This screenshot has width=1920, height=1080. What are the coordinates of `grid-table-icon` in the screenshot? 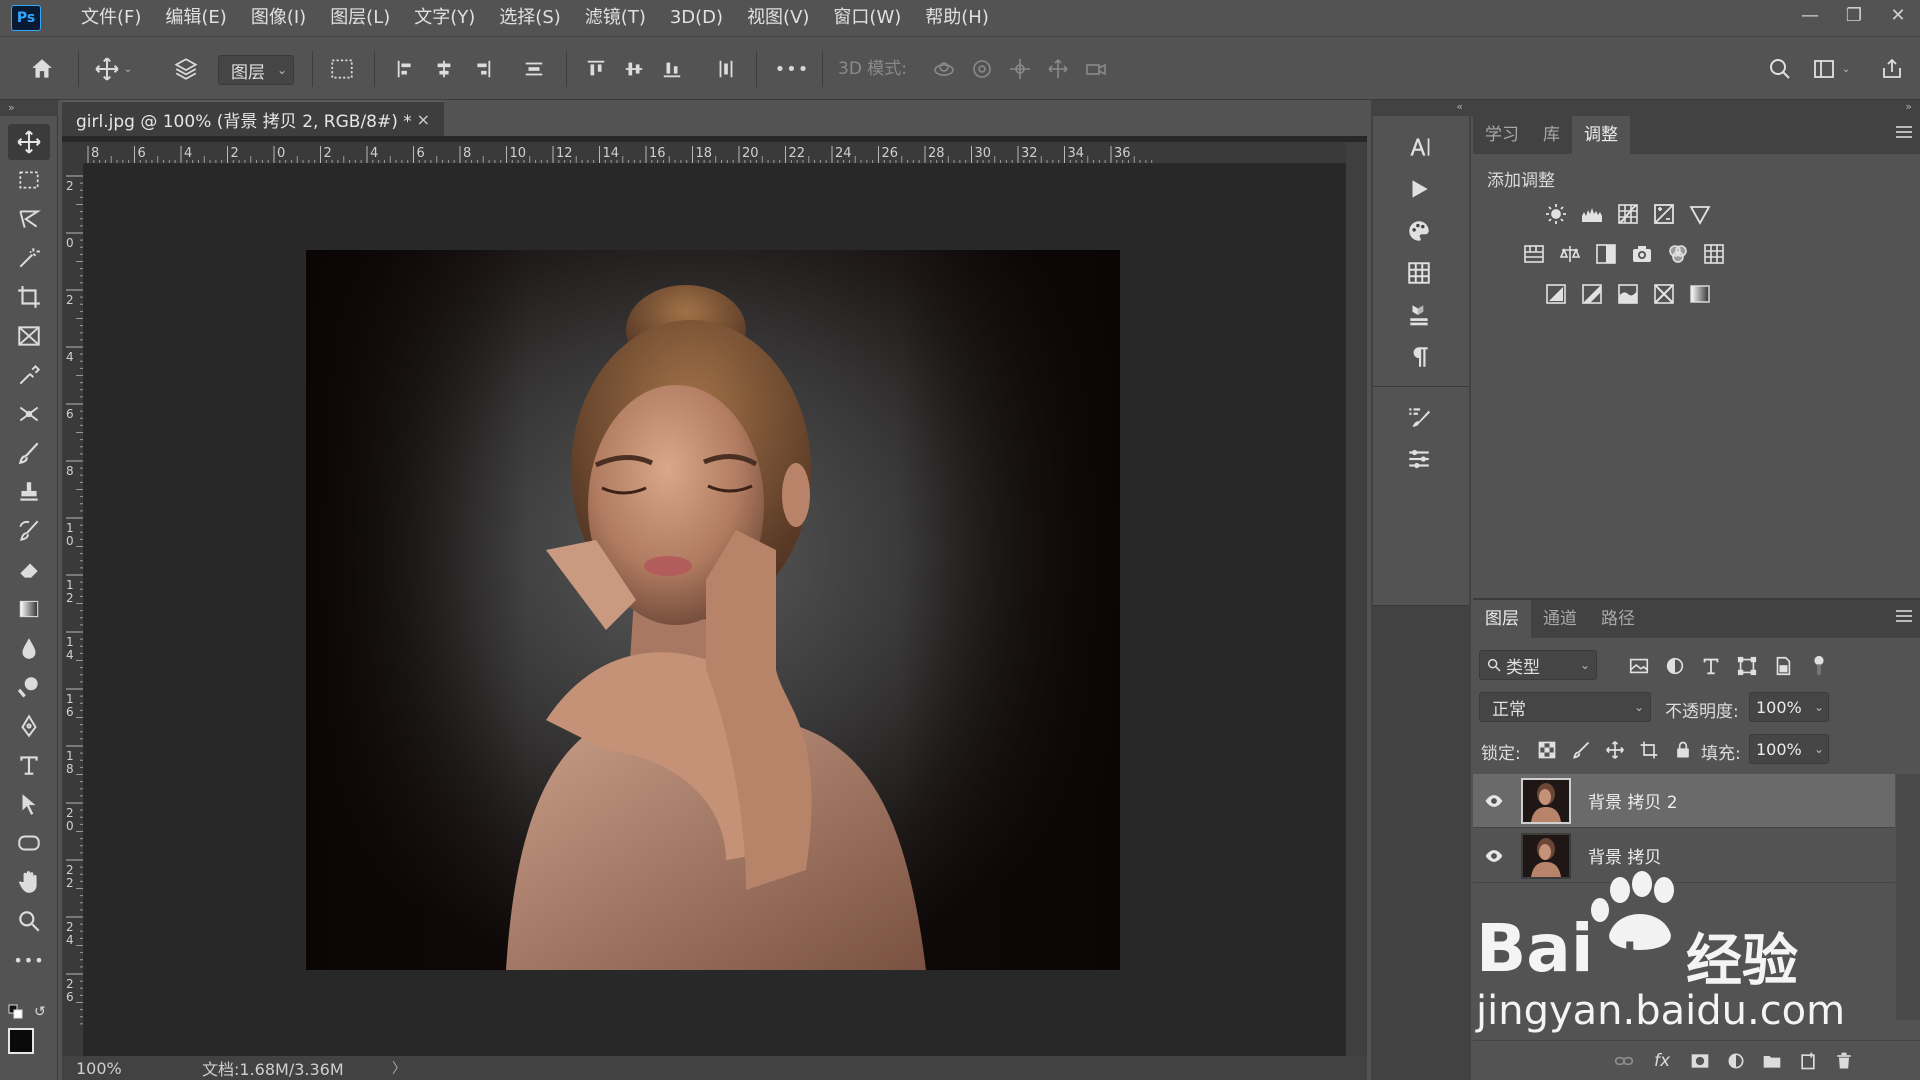 It's located at (1419, 273).